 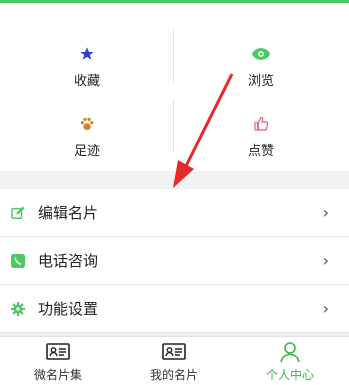 I want to click on menu-item-phone-consult: 电话咨询 ›, so click(x=174, y=261).